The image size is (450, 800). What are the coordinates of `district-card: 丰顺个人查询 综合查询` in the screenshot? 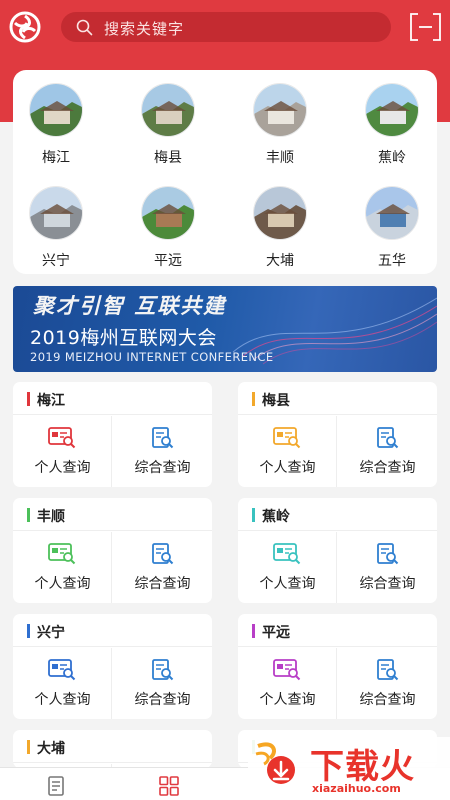 It's located at (112, 550).